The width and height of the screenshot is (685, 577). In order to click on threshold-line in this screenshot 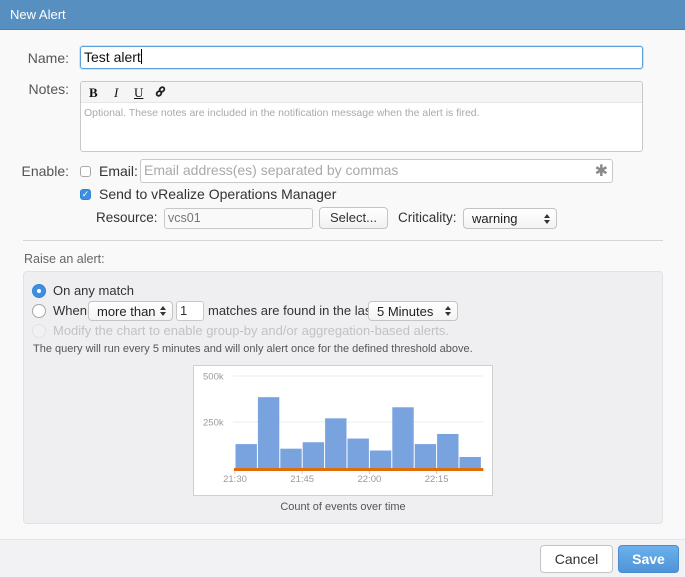, I will do `click(359, 469)`.